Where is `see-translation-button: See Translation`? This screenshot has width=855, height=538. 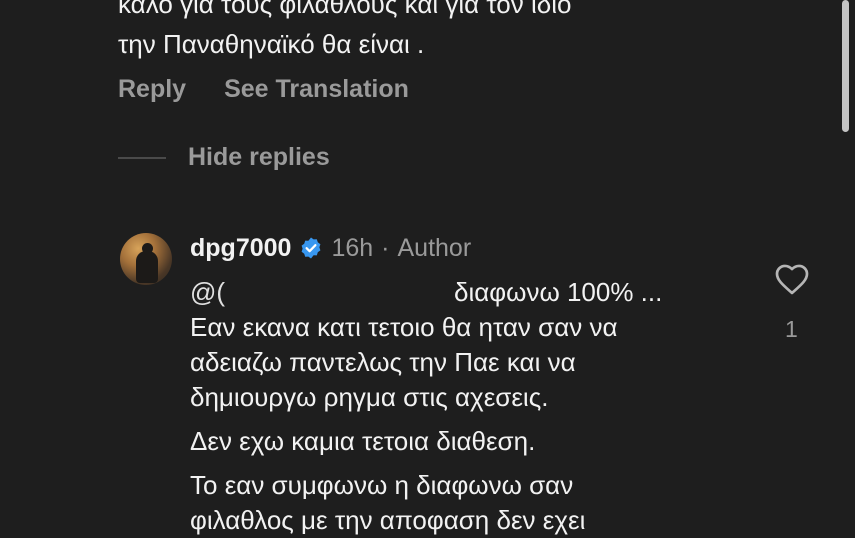
see-translation-button: See Translation is located at coordinates (316, 89).